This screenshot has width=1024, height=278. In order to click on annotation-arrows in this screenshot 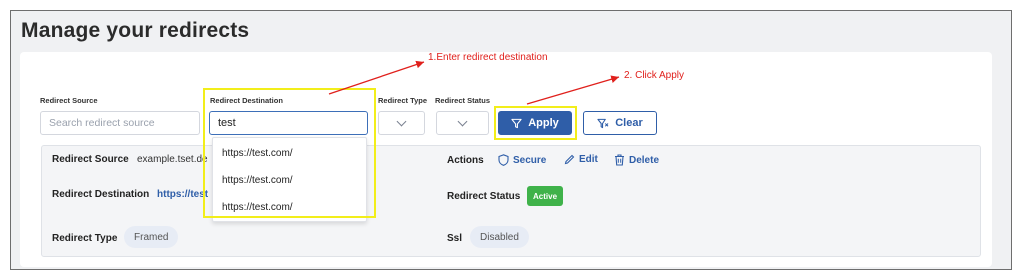, I will do `click(474, 82)`.